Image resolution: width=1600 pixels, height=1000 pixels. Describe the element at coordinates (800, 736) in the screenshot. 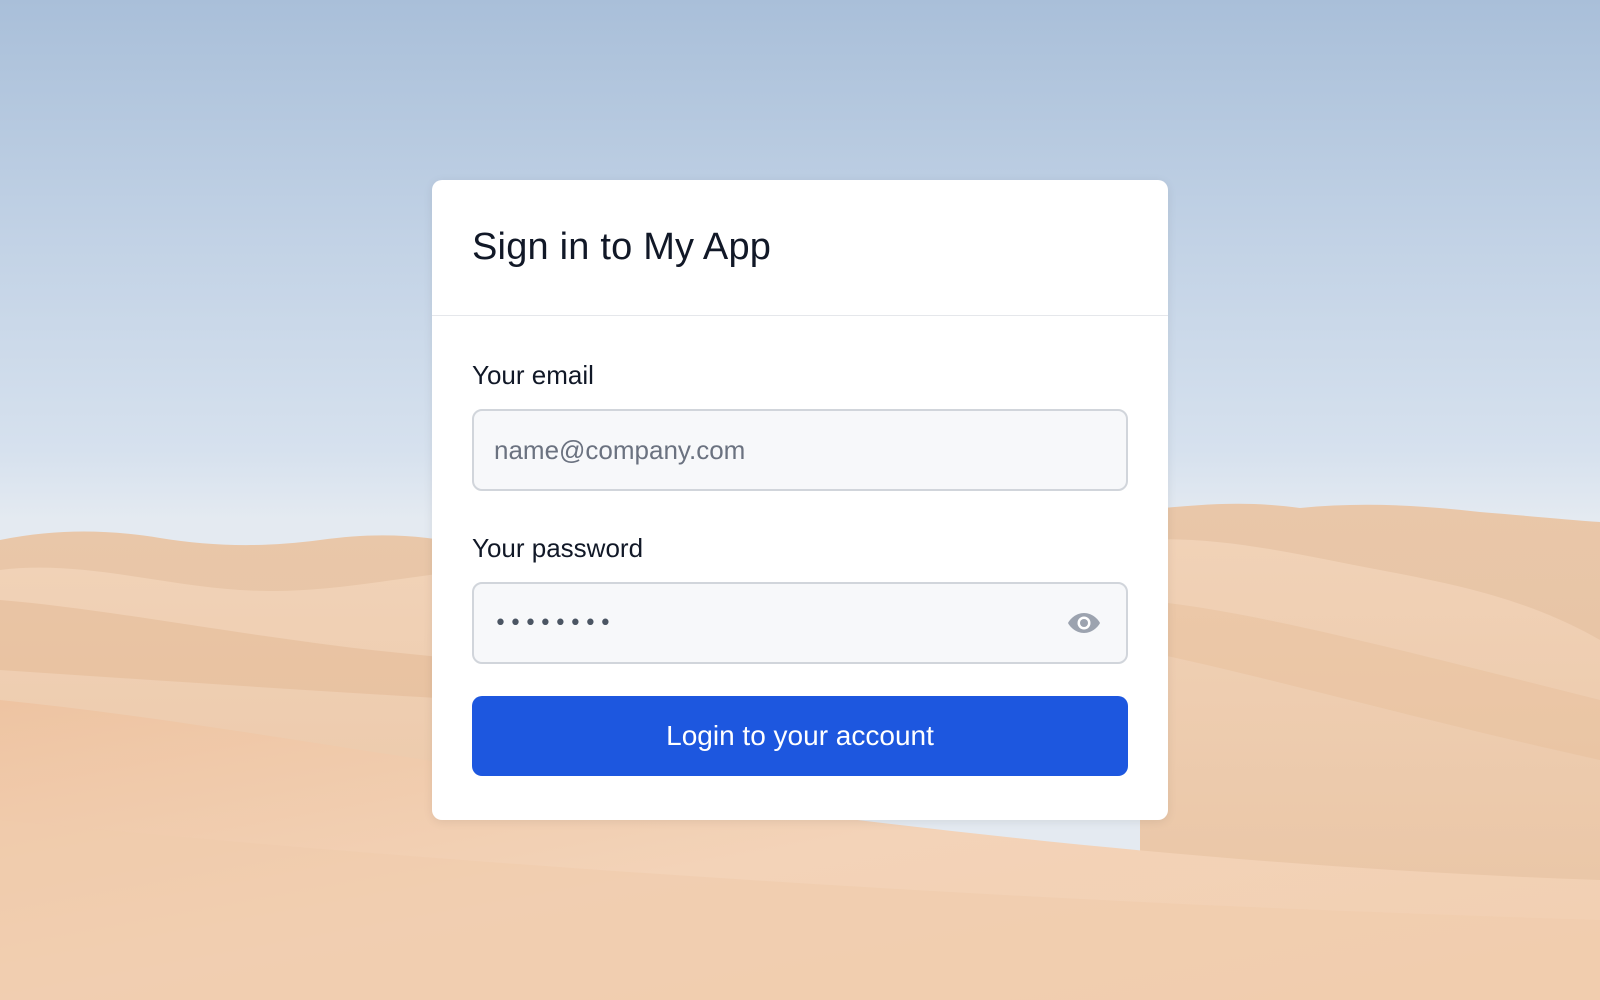

I see `login-button: Login to your account` at that location.